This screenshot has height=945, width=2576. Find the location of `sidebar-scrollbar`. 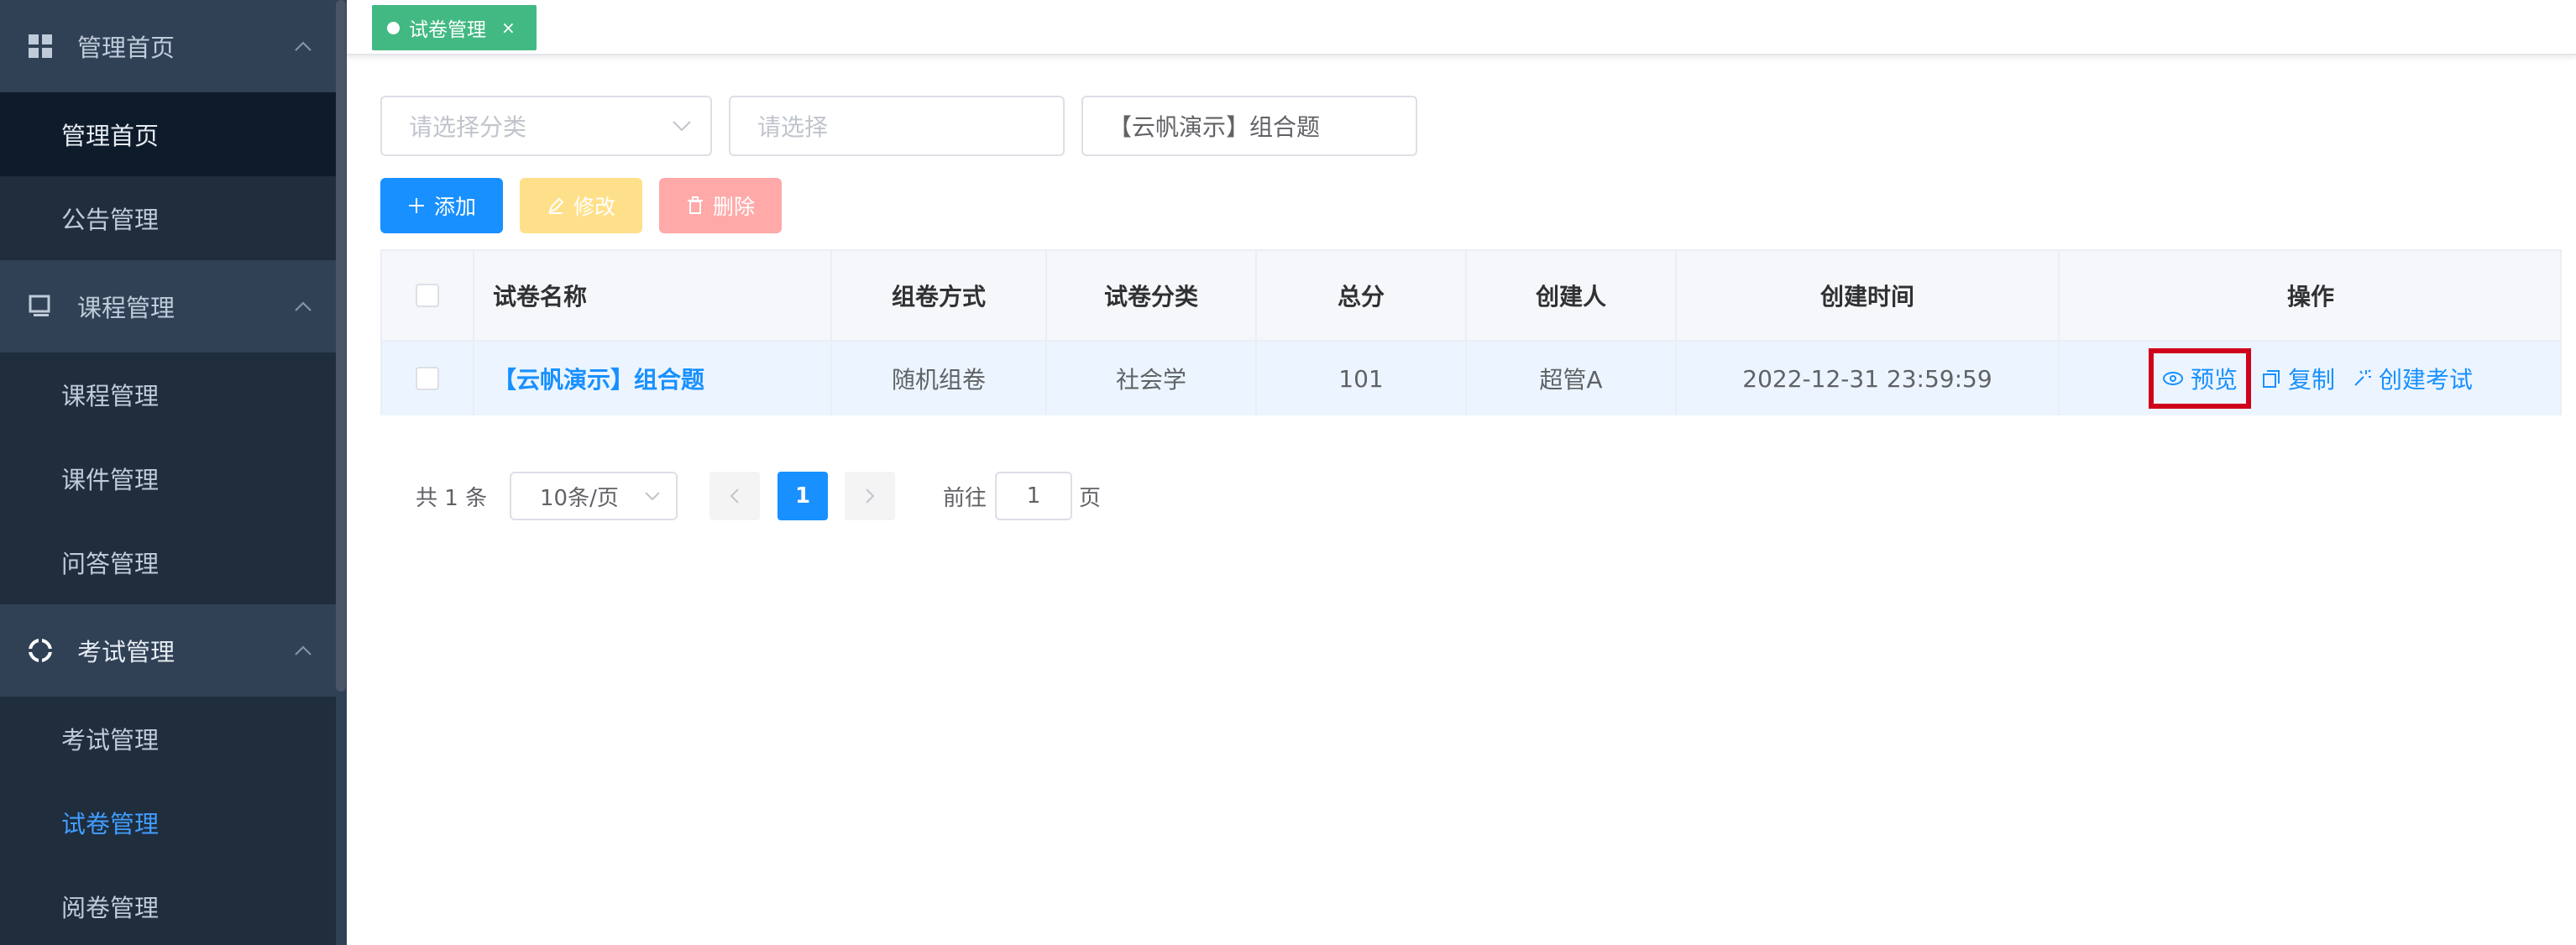

sidebar-scrollbar is located at coordinates (341, 346).